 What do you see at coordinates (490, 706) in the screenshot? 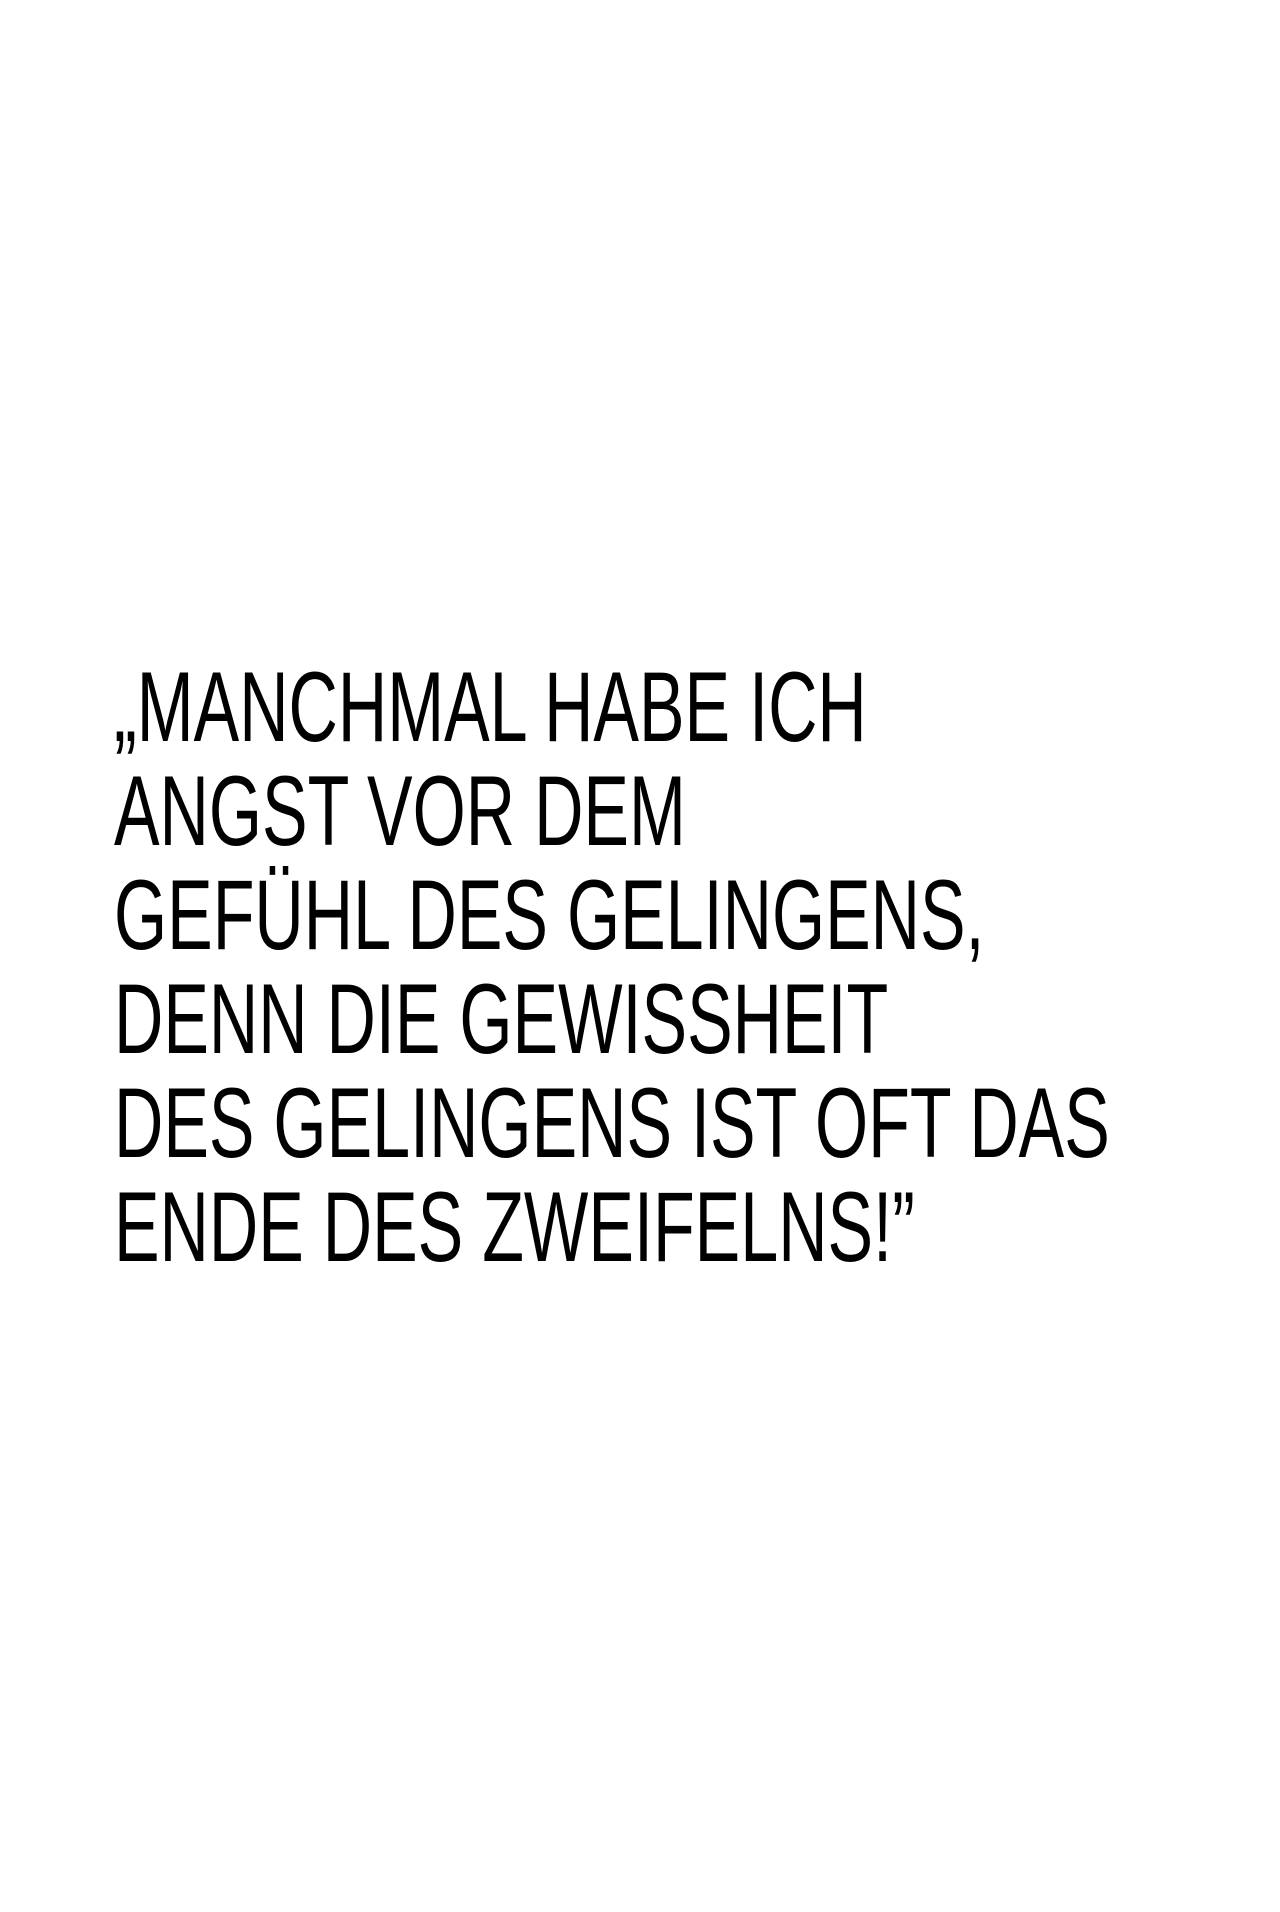
I see `quote-line: „MANCHMAL HABE ICH` at bounding box center [490, 706].